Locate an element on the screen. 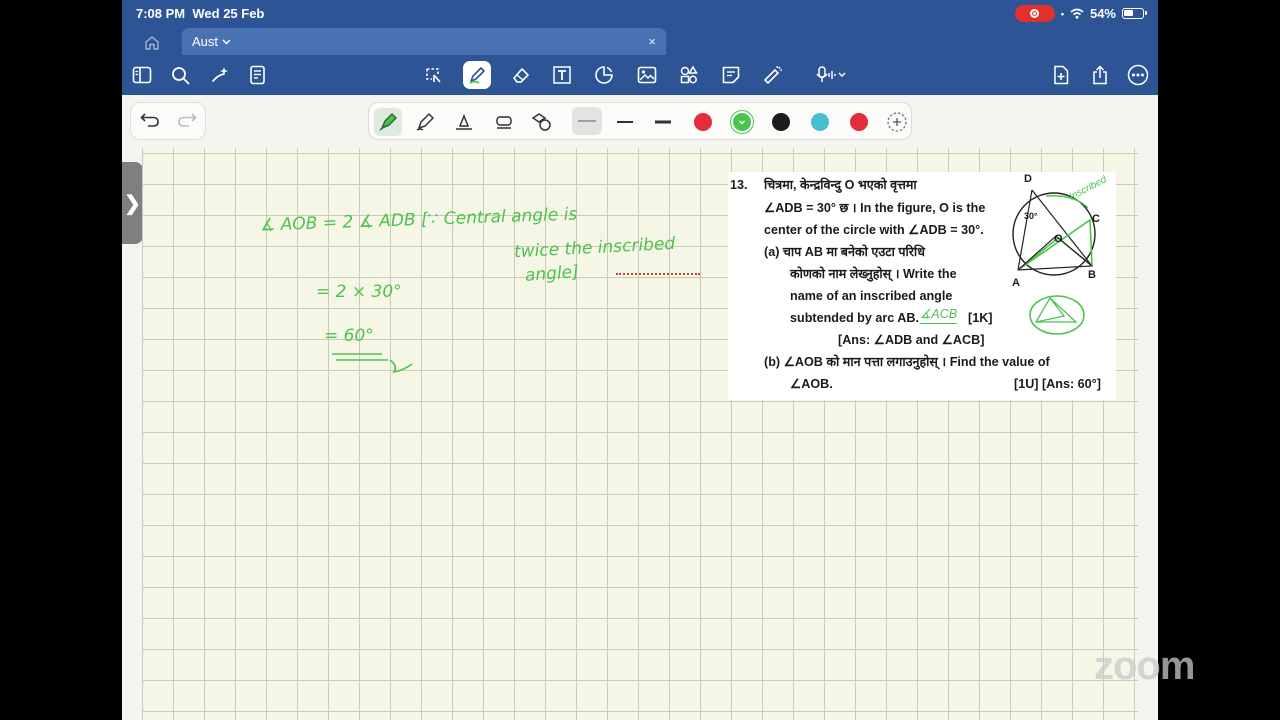  undo-redo-group is located at coordinates (168, 121).